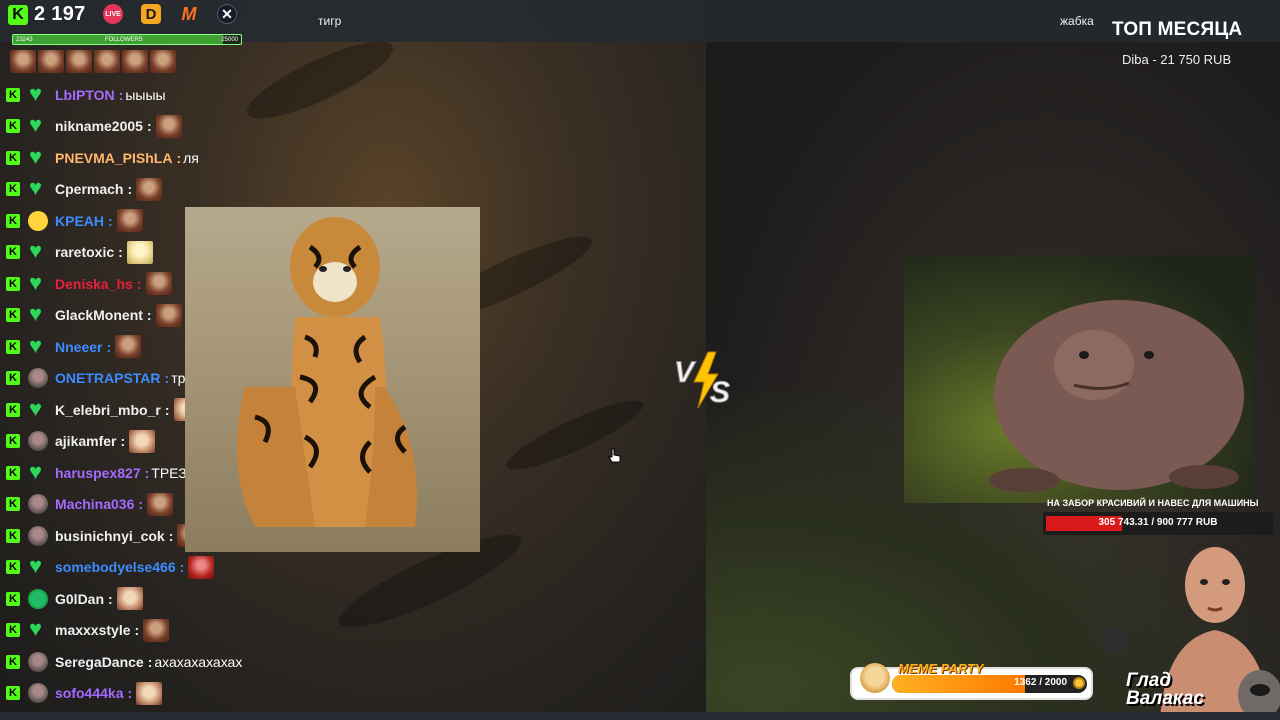 This screenshot has width=1280, height=720. I want to click on meme-party-title: MEME PARTY, so click(941, 668).